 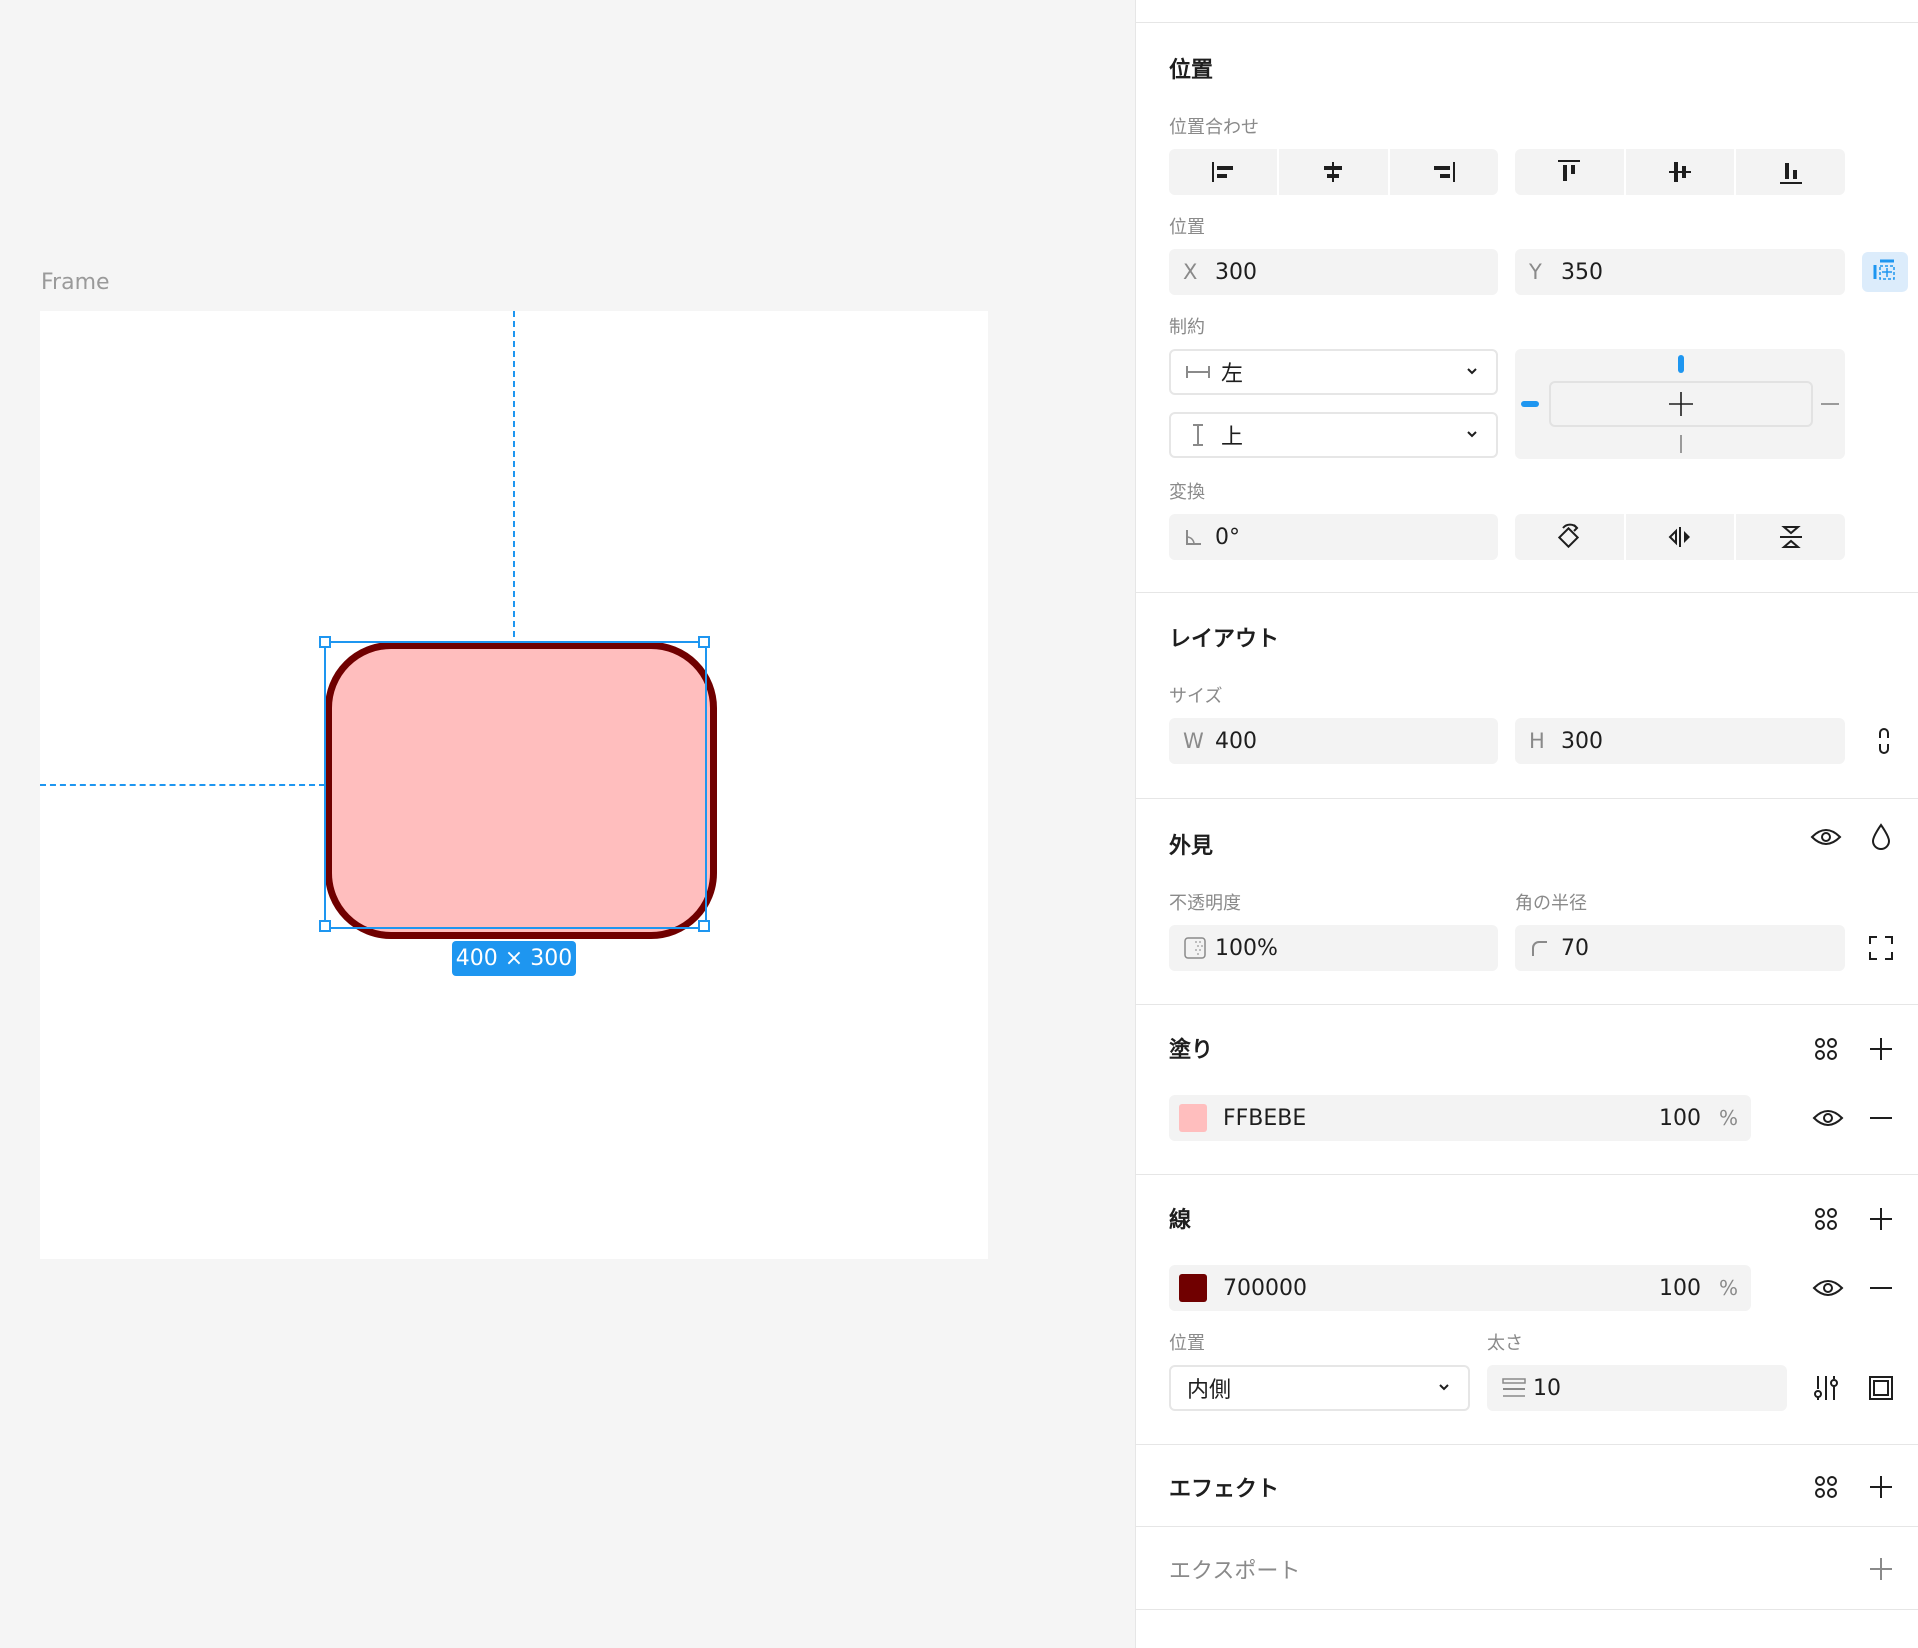 I want to click on eye-icon, so click(x=1826, y=837).